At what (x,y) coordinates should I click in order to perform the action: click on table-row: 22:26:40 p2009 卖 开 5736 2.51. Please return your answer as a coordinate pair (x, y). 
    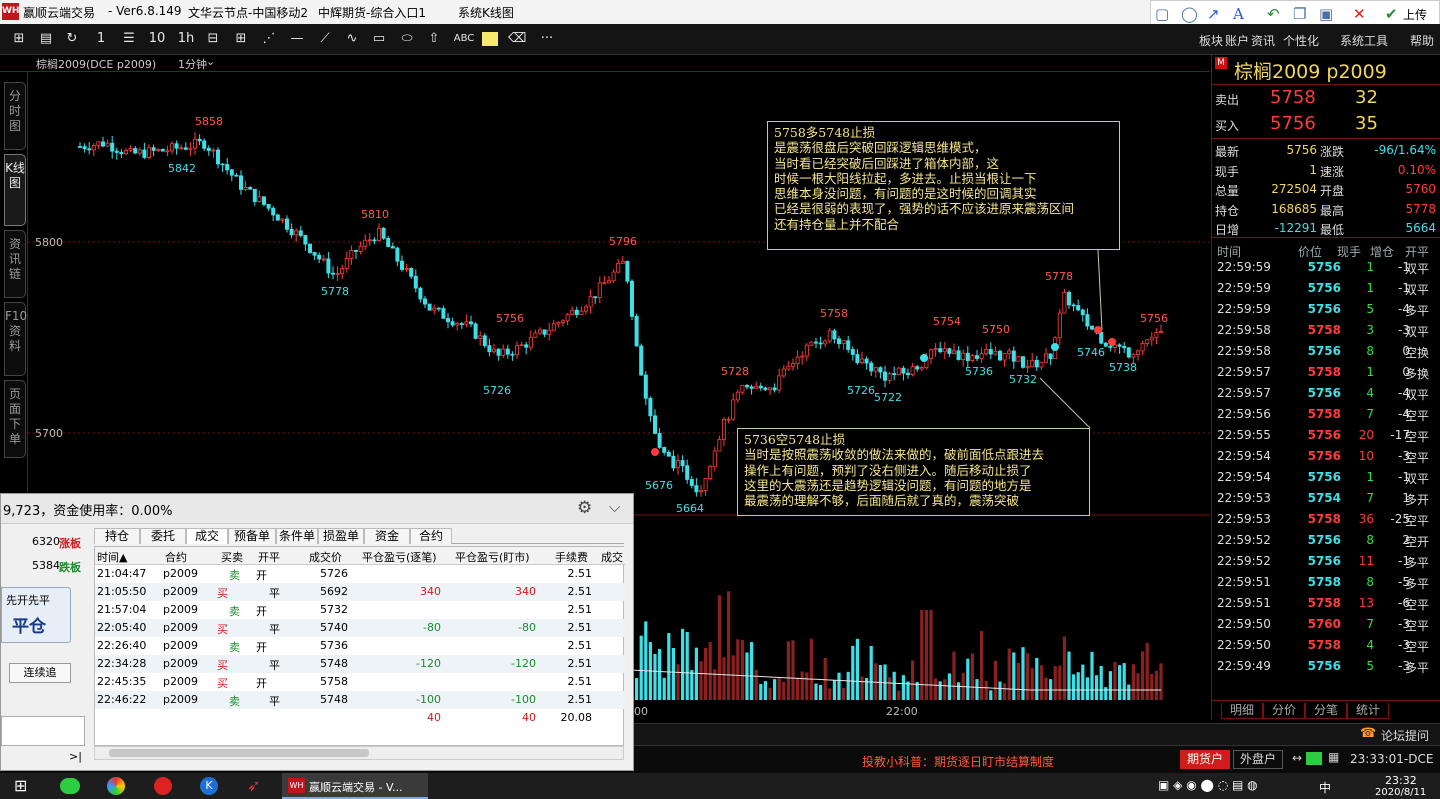
    Looking at the image, I should click on (360, 646).